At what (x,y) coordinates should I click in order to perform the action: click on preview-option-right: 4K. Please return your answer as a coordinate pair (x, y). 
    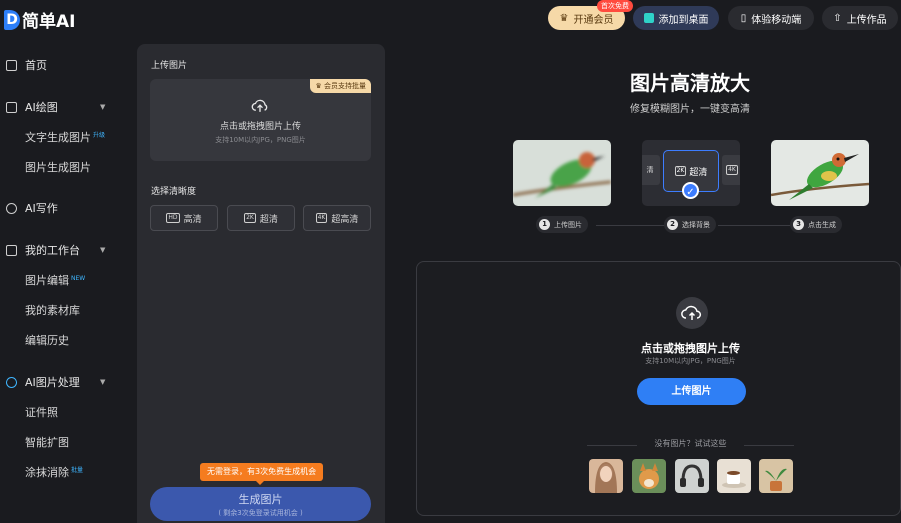
    Looking at the image, I should click on (731, 170).